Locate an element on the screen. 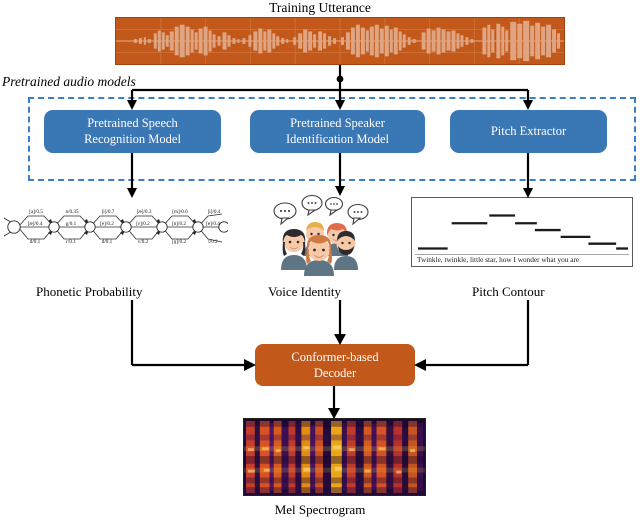 This screenshot has width=640, height=529. lattice-edge-label: [ɛ]/0.2 is located at coordinates (143, 224).